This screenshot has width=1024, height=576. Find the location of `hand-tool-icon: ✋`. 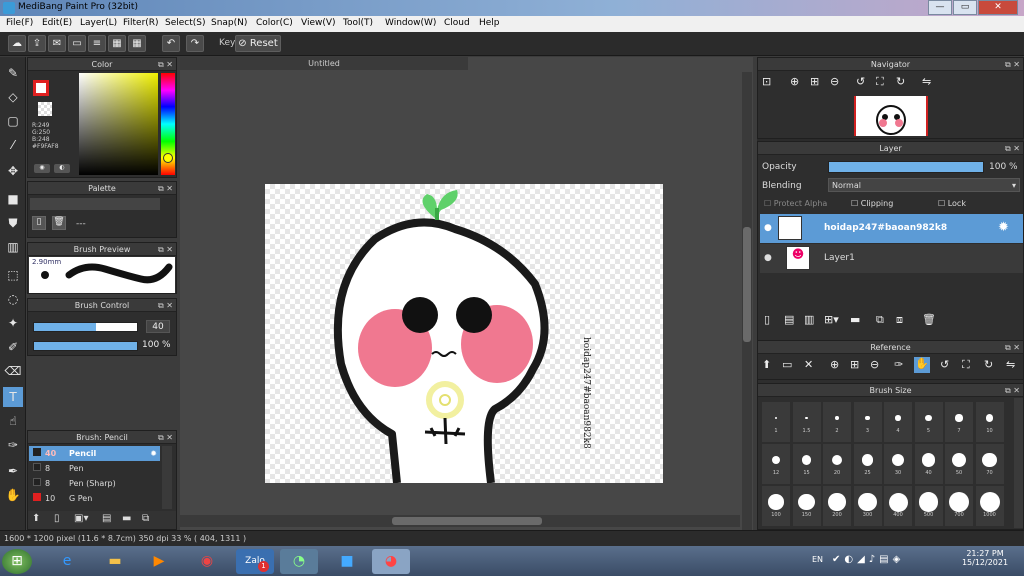

hand-tool-icon: ✋ is located at coordinates (13, 495).